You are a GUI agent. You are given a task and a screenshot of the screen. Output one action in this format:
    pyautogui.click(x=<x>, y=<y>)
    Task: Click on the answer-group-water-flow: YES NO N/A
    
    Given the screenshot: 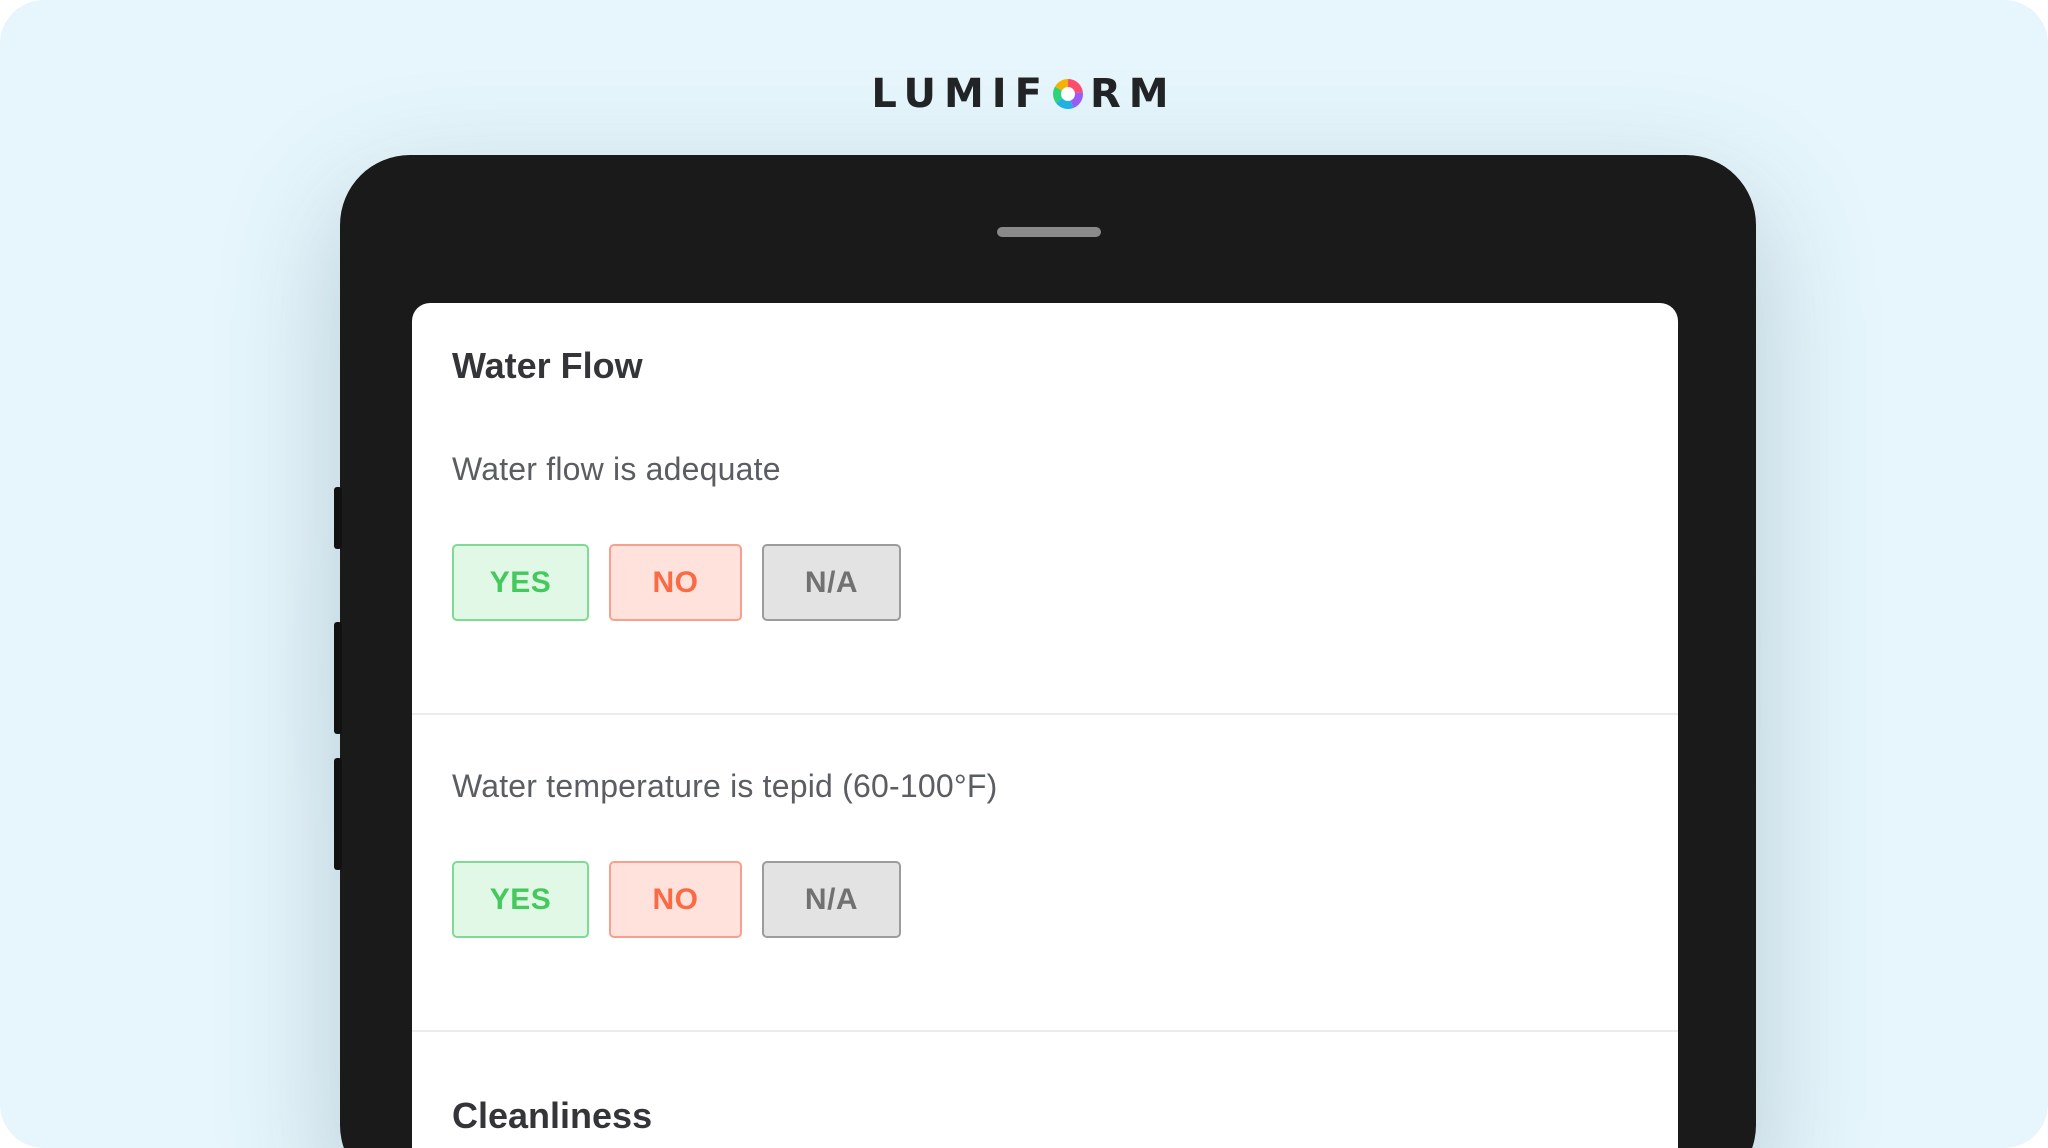 What is the action you would take?
    pyautogui.click(x=676, y=582)
    